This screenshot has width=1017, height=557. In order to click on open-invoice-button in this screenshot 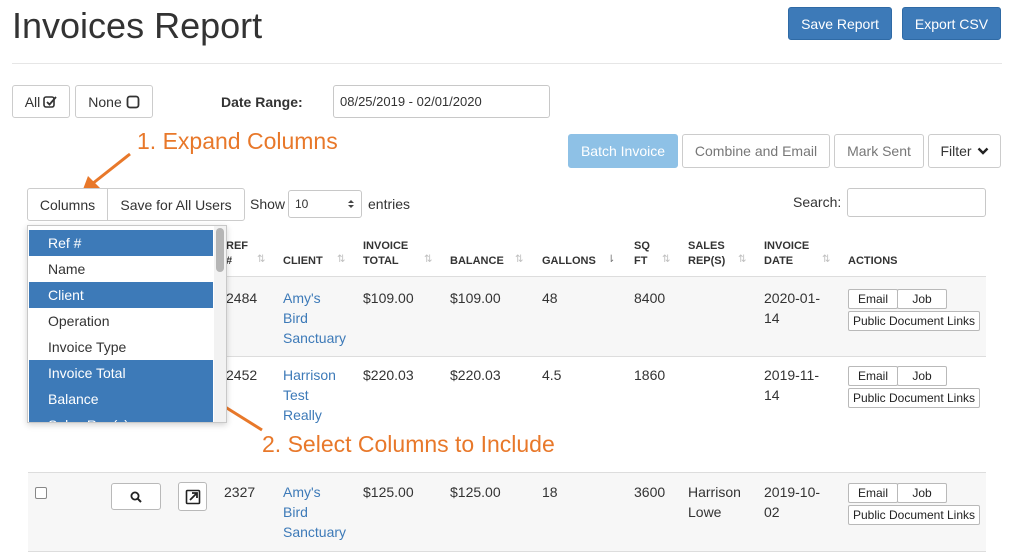, I will do `click(192, 496)`.